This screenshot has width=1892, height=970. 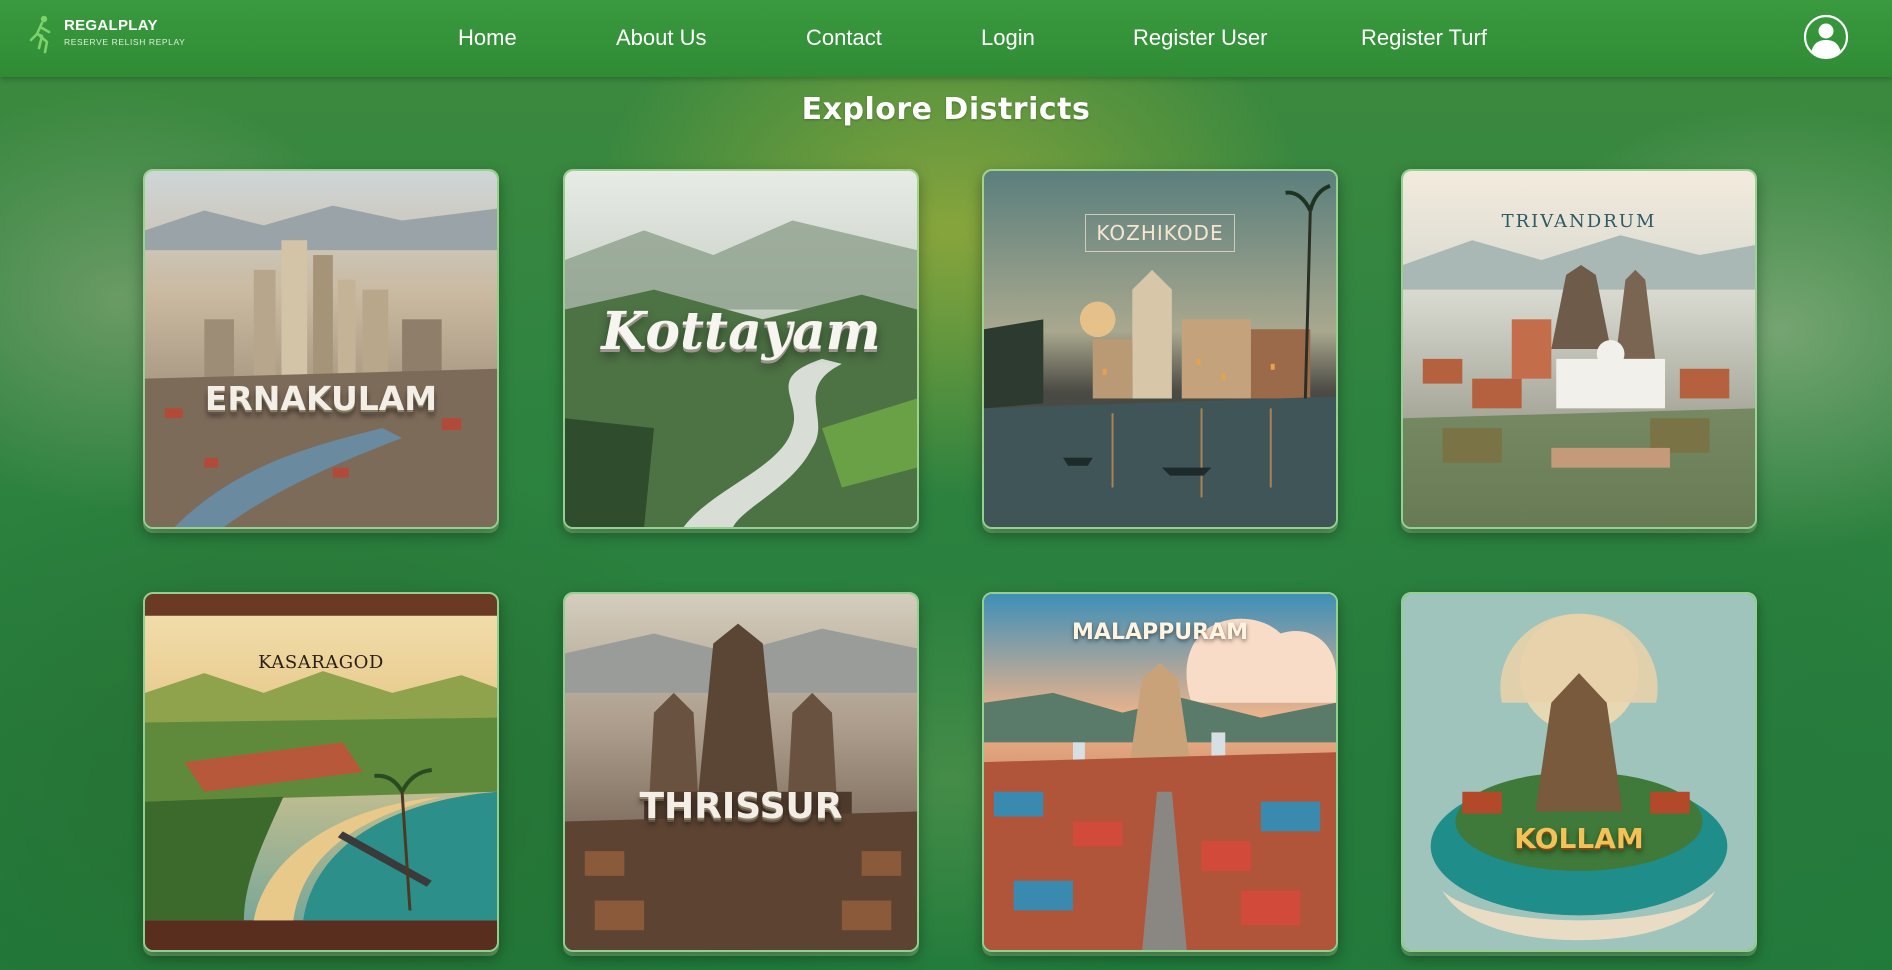 What do you see at coordinates (1200, 38) in the screenshot?
I see `nav-register-user: Register User` at bounding box center [1200, 38].